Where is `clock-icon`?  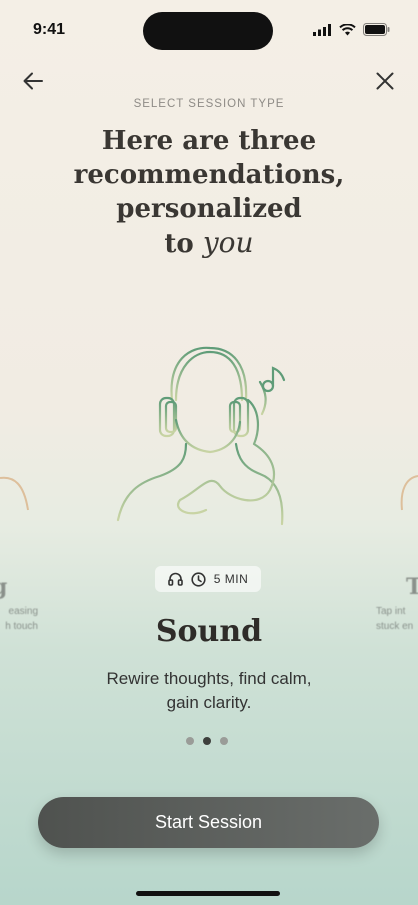
clock-icon is located at coordinates (198, 579).